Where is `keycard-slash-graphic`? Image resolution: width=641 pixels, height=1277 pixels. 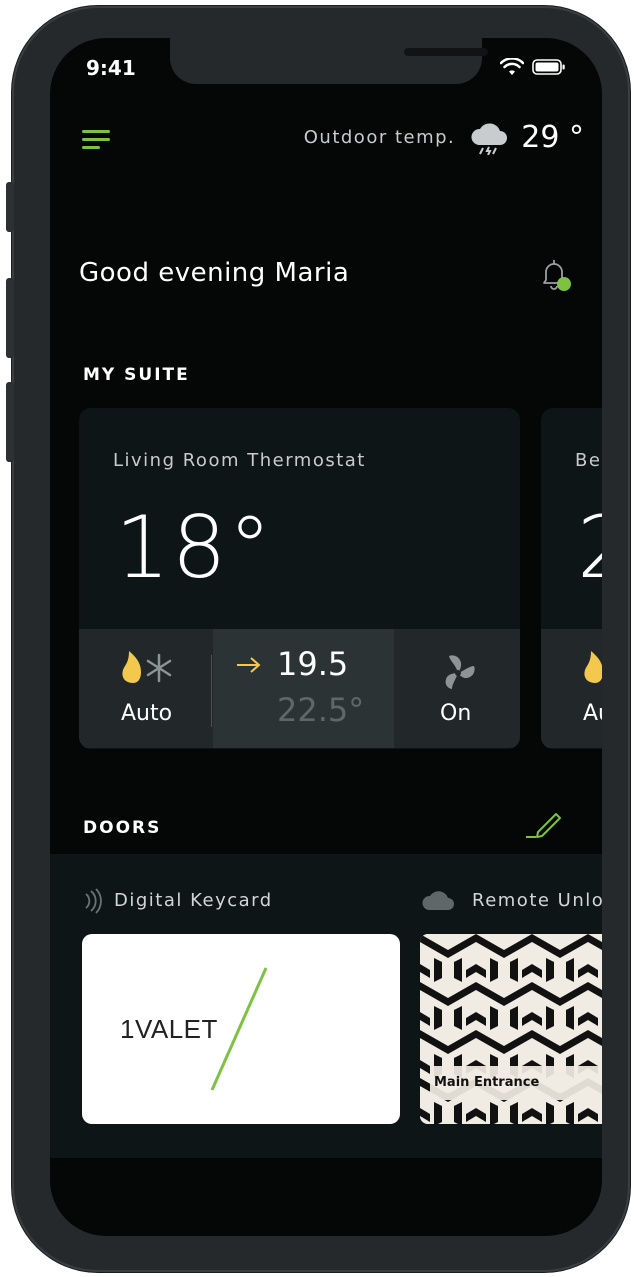
keycard-slash-graphic is located at coordinates (239, 1029).